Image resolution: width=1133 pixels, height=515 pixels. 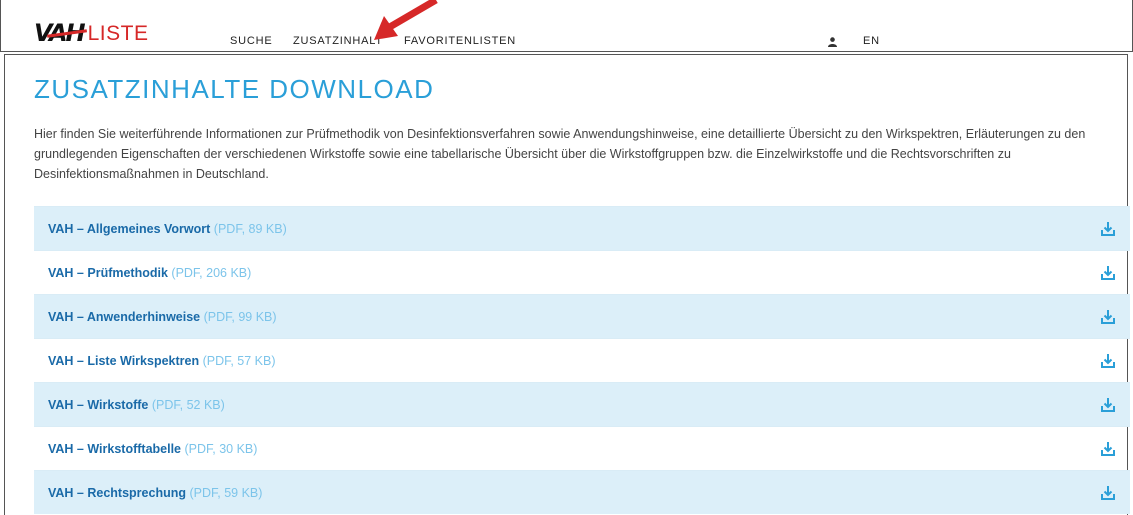 I want to click on nav-item-suche: SUCHE, so click(x=251, y=41).